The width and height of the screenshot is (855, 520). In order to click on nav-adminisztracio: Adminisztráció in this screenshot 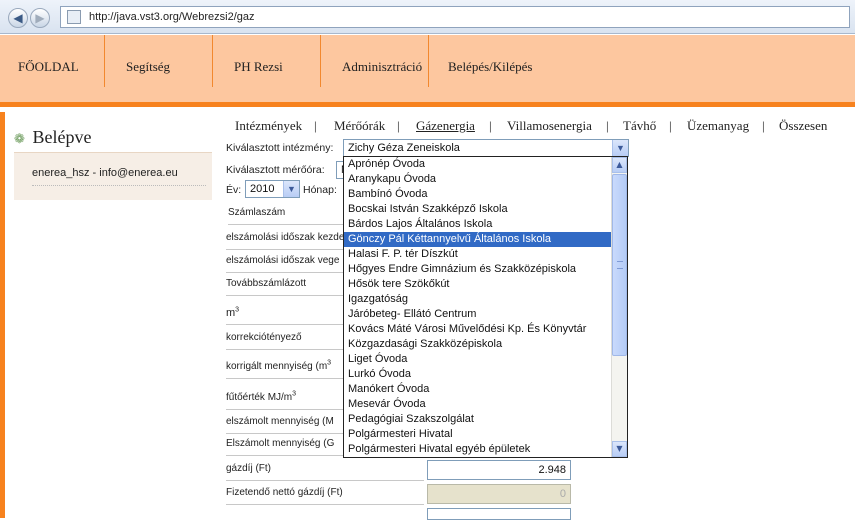, I will do `click(382, 71)`.